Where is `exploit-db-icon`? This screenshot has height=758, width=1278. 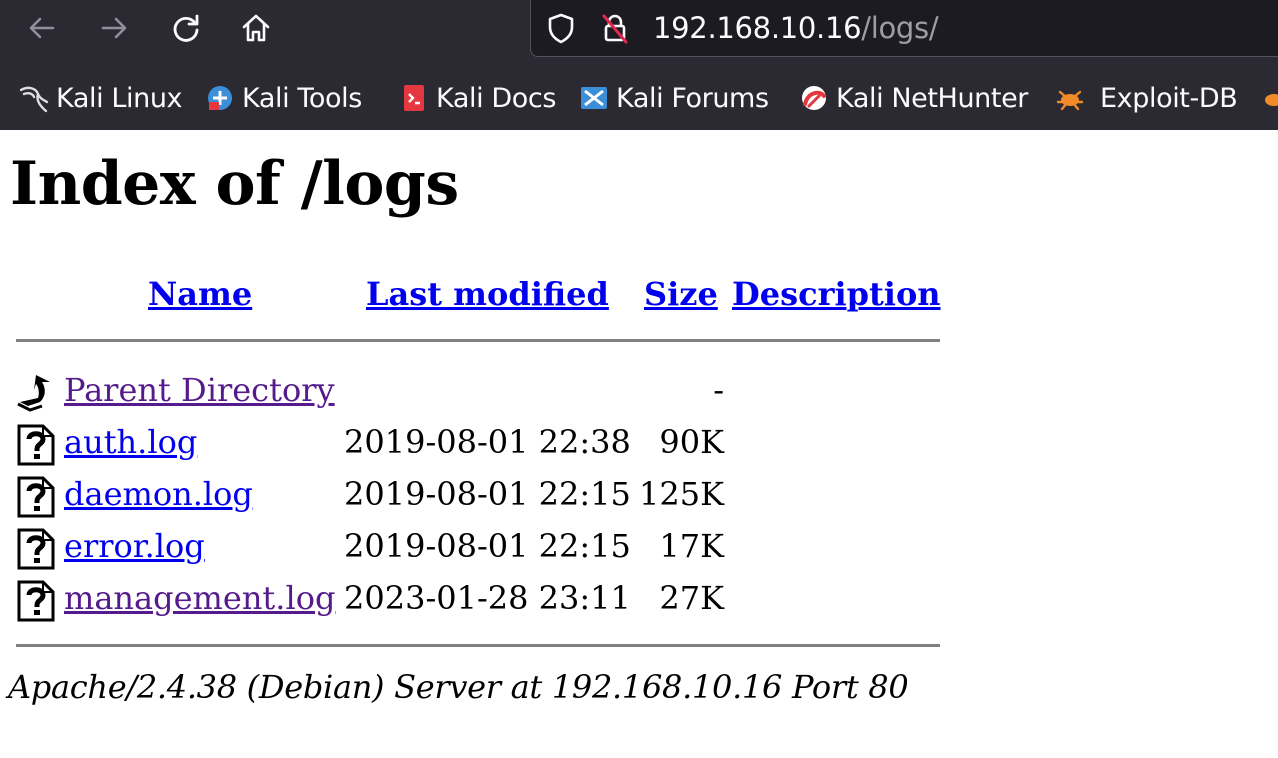 exploit-db-icon is located at coordinates (1070, 98).